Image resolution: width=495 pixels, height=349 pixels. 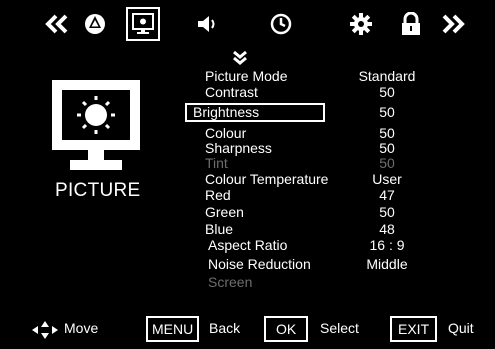 What do you see at coordinates (286, 329) in the screenshot?
I see `ok-key-button: OK` at bounding box center [286, 329].